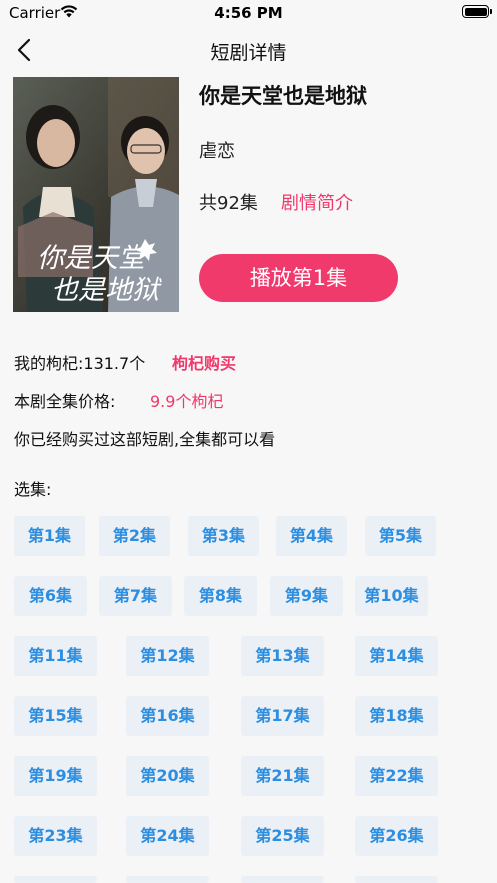  Describe the element at coordinates (65, 401) in the screenshot. I see `price-label: 本剧全集价格:` at that location.